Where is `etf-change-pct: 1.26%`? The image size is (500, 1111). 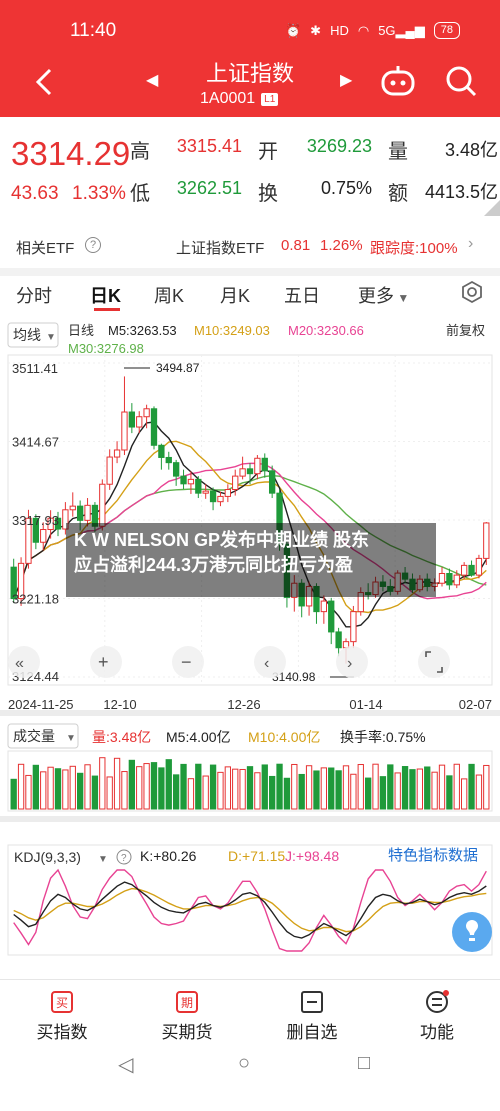 etf-change-pct: 1.26% is located at coordinates (341, 245).